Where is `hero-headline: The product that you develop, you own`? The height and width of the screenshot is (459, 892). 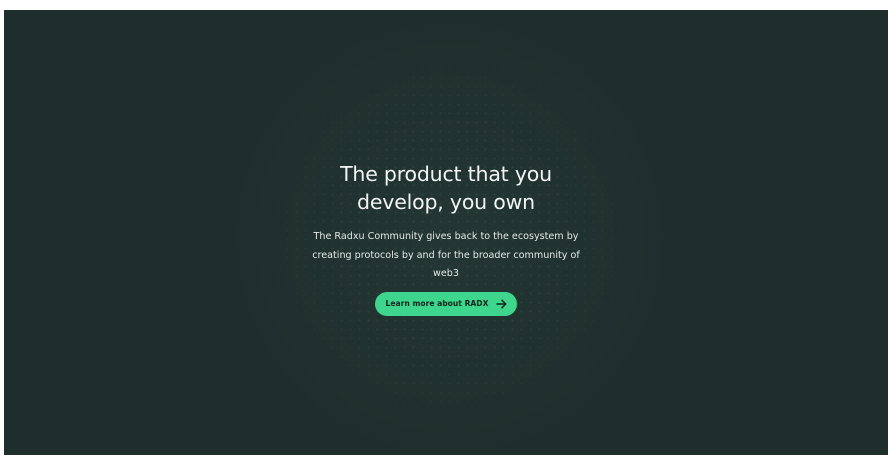
hero-headline: The product that you develop, you own is located at coordinates (446, 188).